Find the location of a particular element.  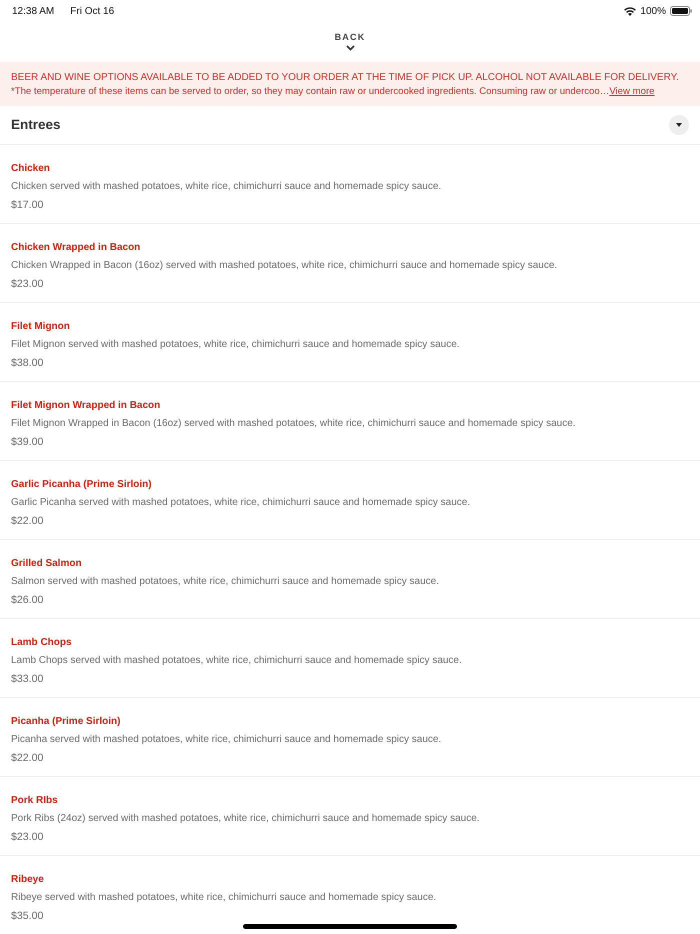

item-name: Filet Mignon Wrapped in Bacon is located at coordinates (86, 406).